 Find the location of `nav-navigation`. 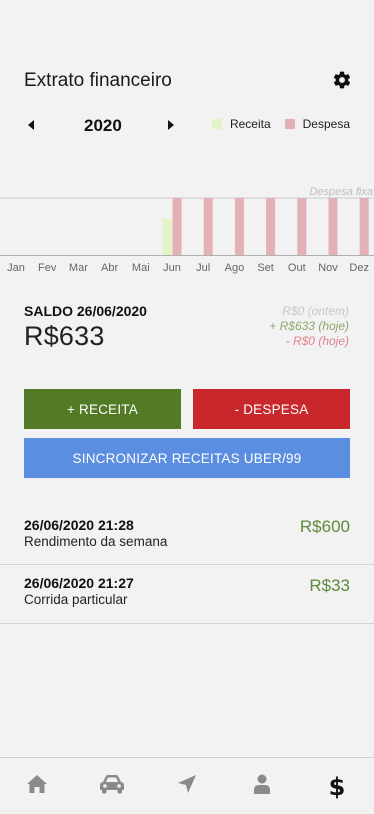

nav-navigation is located at coordinates (187, 786).